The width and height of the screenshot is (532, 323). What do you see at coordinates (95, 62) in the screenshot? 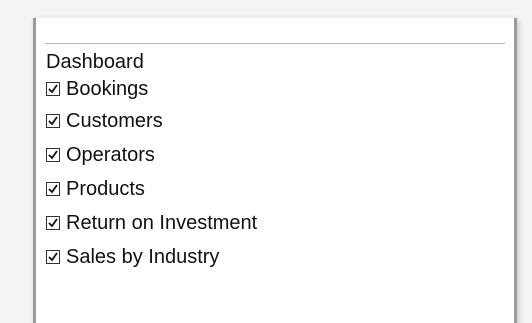
I see `group-title: Dashboard` at bounding box center [95, 62].